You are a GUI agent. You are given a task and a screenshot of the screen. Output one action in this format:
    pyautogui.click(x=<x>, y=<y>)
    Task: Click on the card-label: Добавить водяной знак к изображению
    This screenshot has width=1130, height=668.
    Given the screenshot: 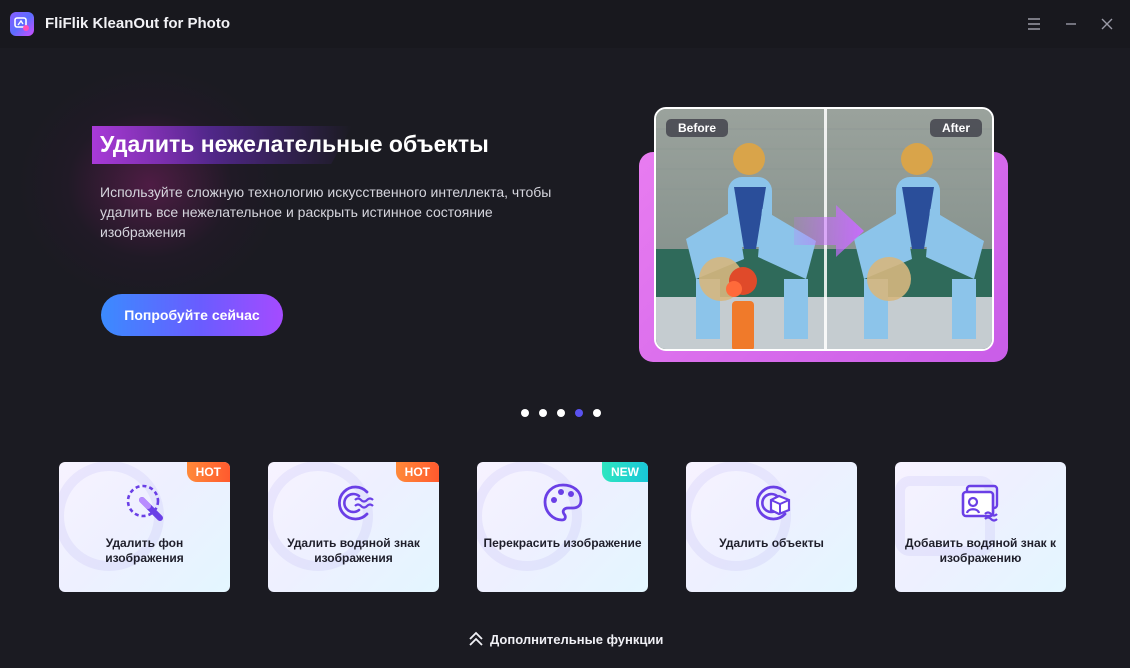 What is the action you would take?
    pyautogui.click(x=980, y=550)
    